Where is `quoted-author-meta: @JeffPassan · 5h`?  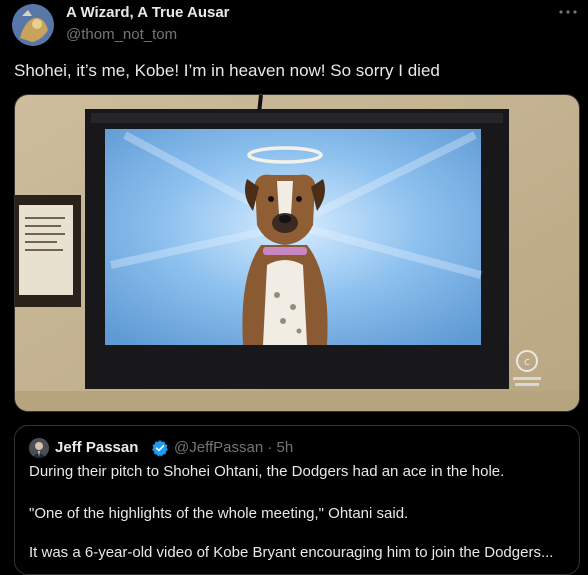 quoted-author-meta: @JeffPassan · 5h is located at coordinates (233, 447).